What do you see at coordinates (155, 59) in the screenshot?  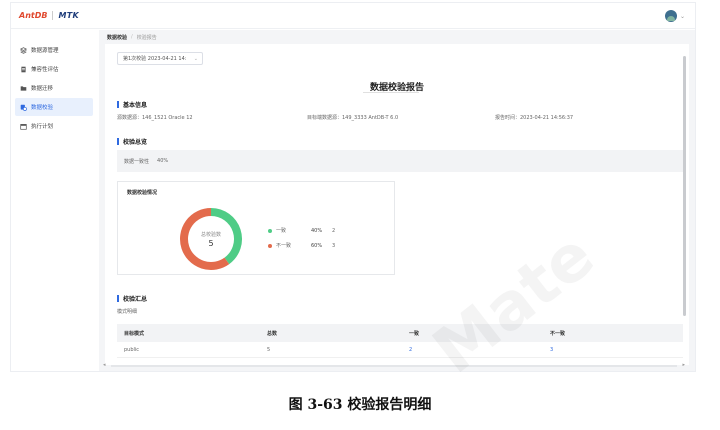 I see `select-value: 第1次校验 2023-04-21 14:` at bounding box center [155, 59].